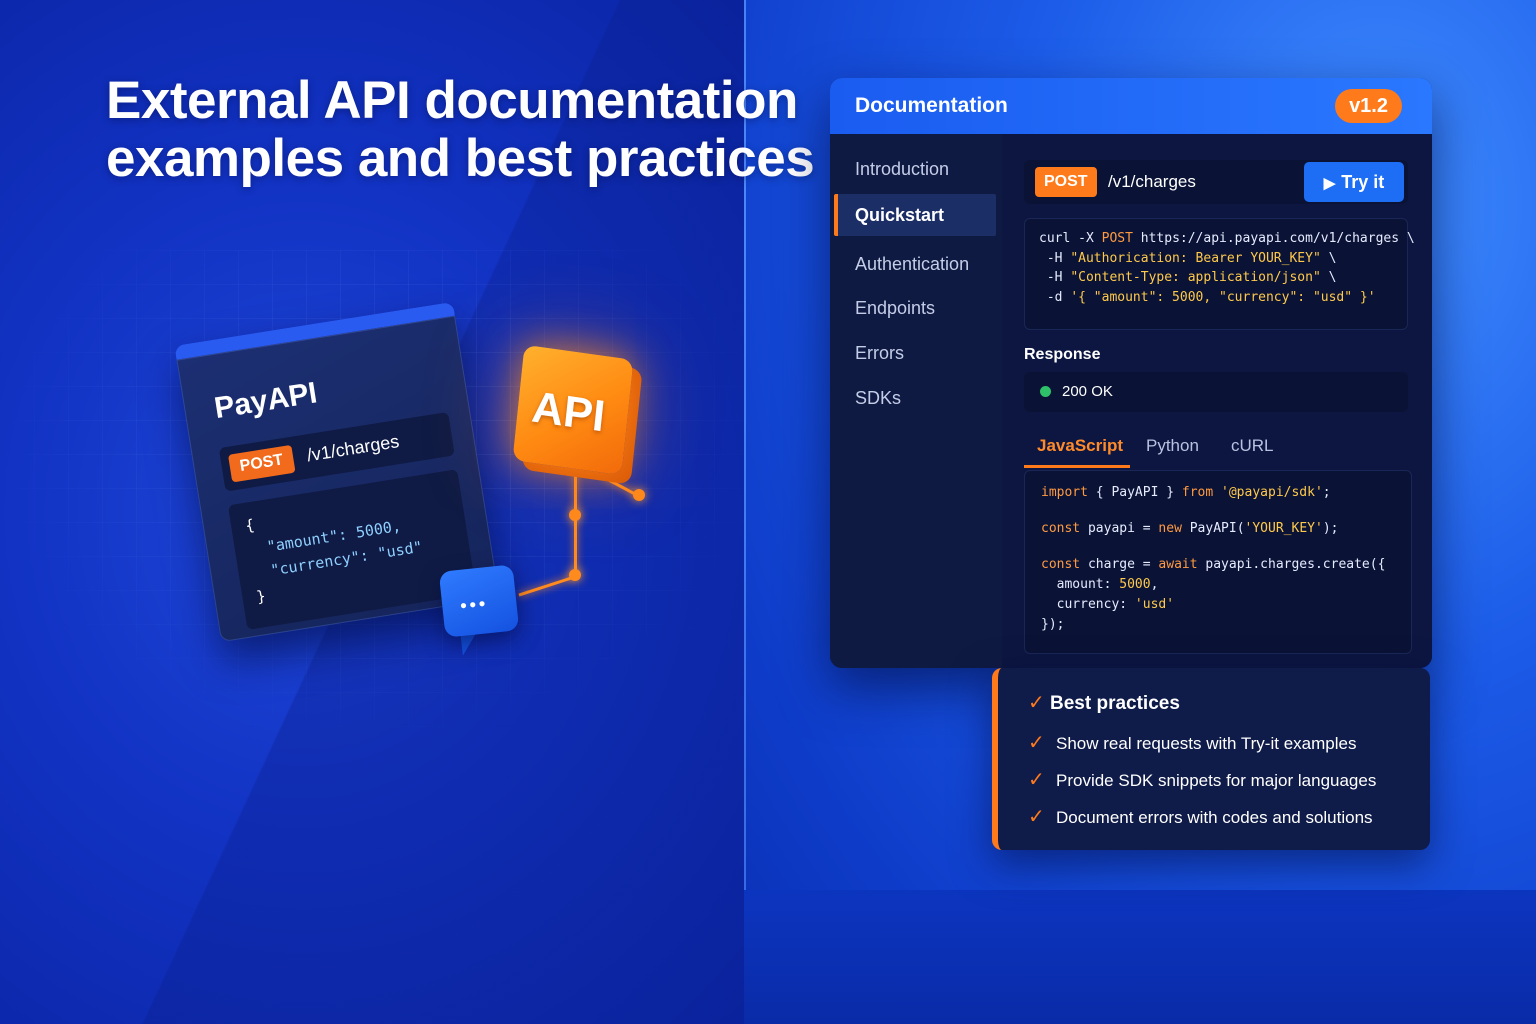  Describe the element at coordinates (575, 523) in the screenshot. I see `connector-line` at that location.